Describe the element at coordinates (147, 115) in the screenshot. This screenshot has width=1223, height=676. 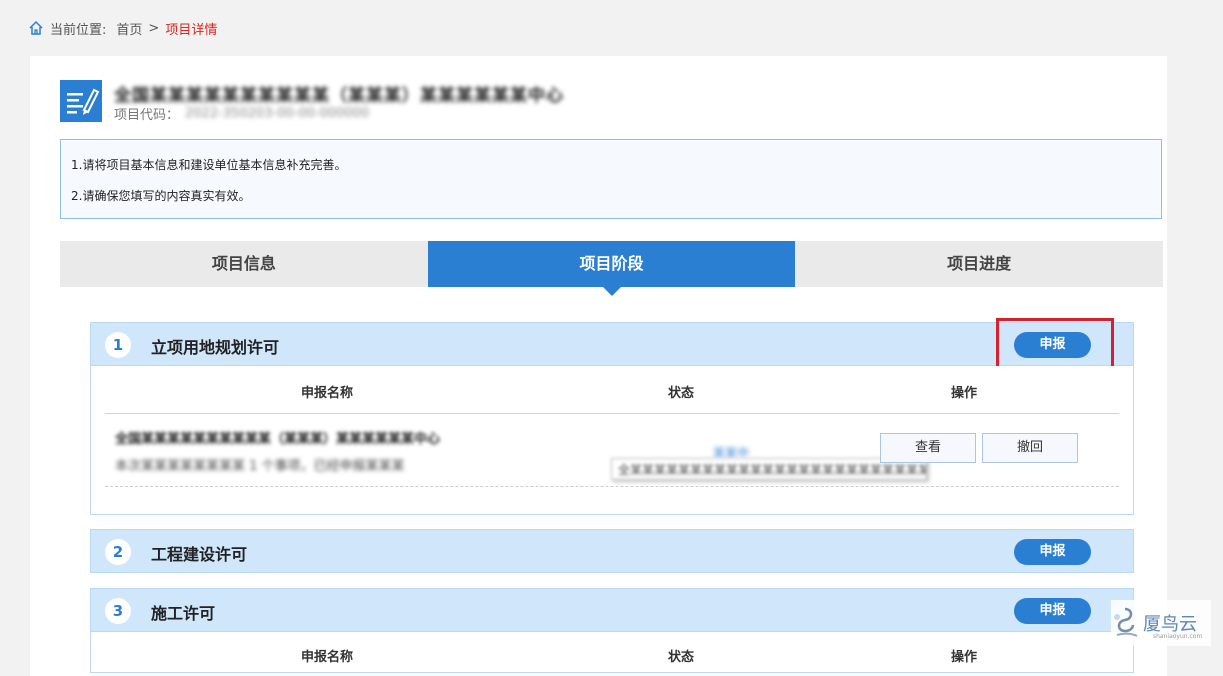
I see `project-code-label: 项目代码：` at that location.